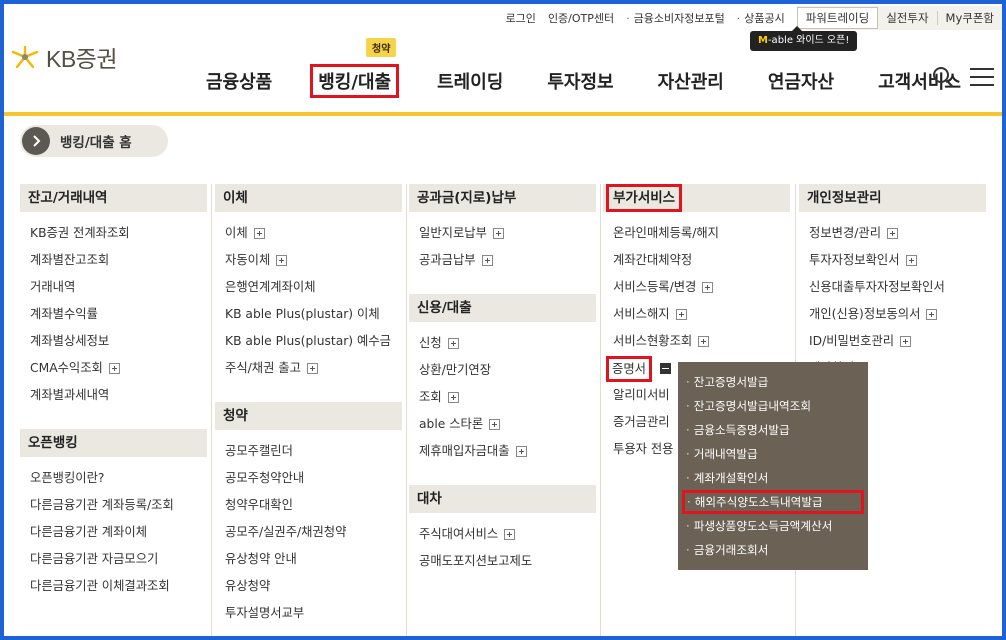 The image size is (1006, 640). What do you see at coordinates (837, 18) in the screenshot?
I see `power-trading-link: 파워트레이딩` at bounding box center [837, 18].